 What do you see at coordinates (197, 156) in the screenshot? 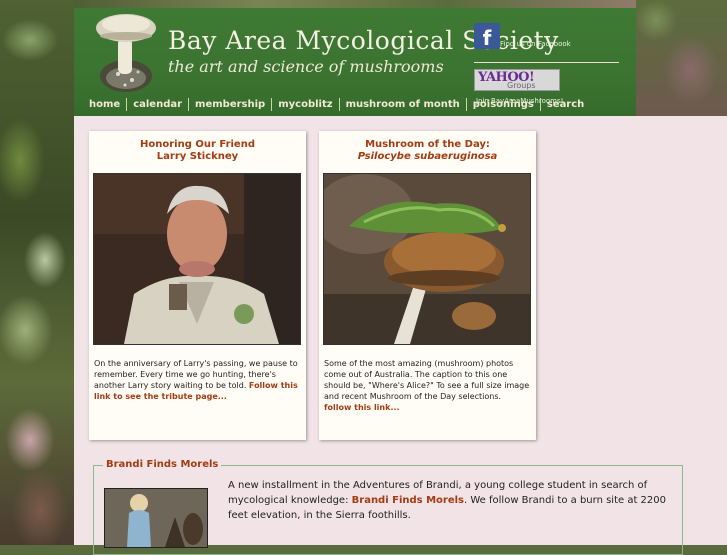
I see `tribute-title-line2: Larry Stickney` at bounding box center [197, 156].